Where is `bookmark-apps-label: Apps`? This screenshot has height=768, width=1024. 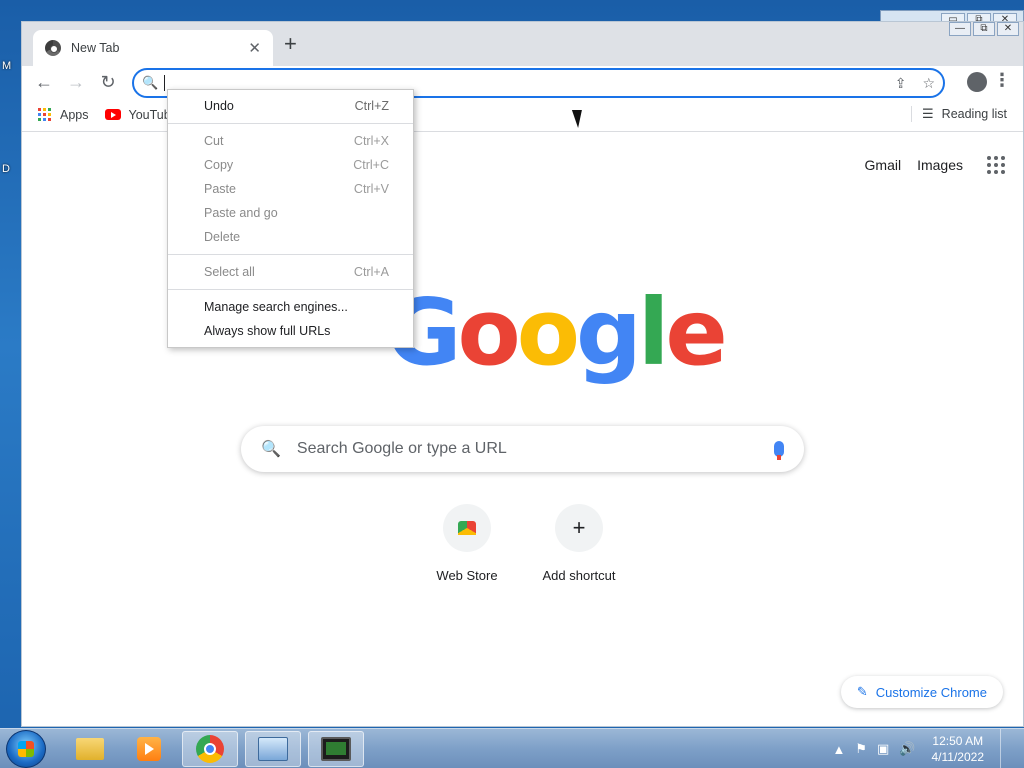
bookmark-apps-label: Apps is located at coordinates (74, 114).